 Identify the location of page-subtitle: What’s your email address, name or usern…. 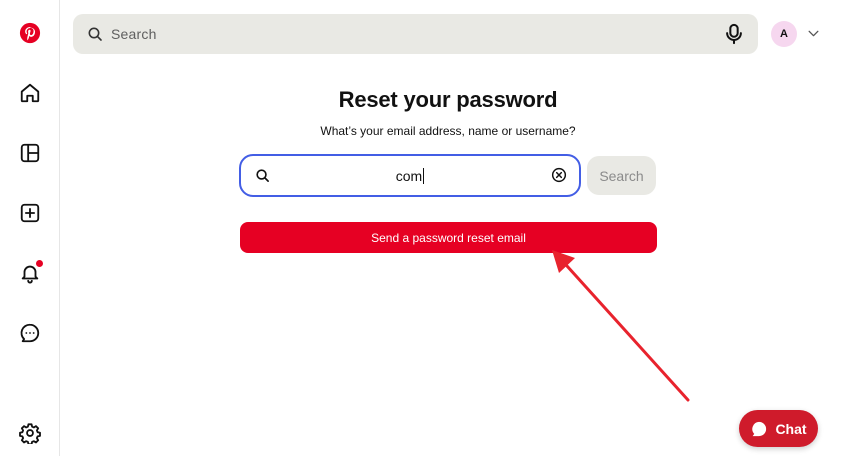
(448, 131).